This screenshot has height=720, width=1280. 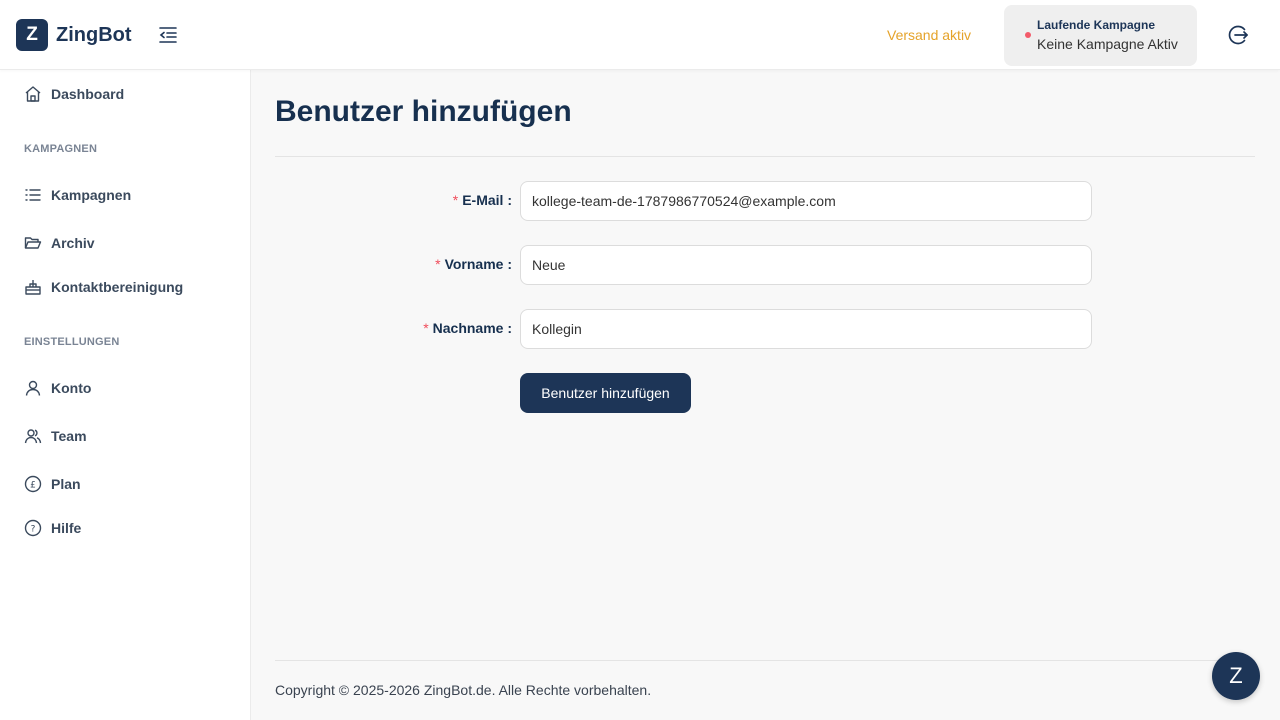 I want to click on campaign-value: Keine Kampagne Aktiv, so click(x=1107, y=44).